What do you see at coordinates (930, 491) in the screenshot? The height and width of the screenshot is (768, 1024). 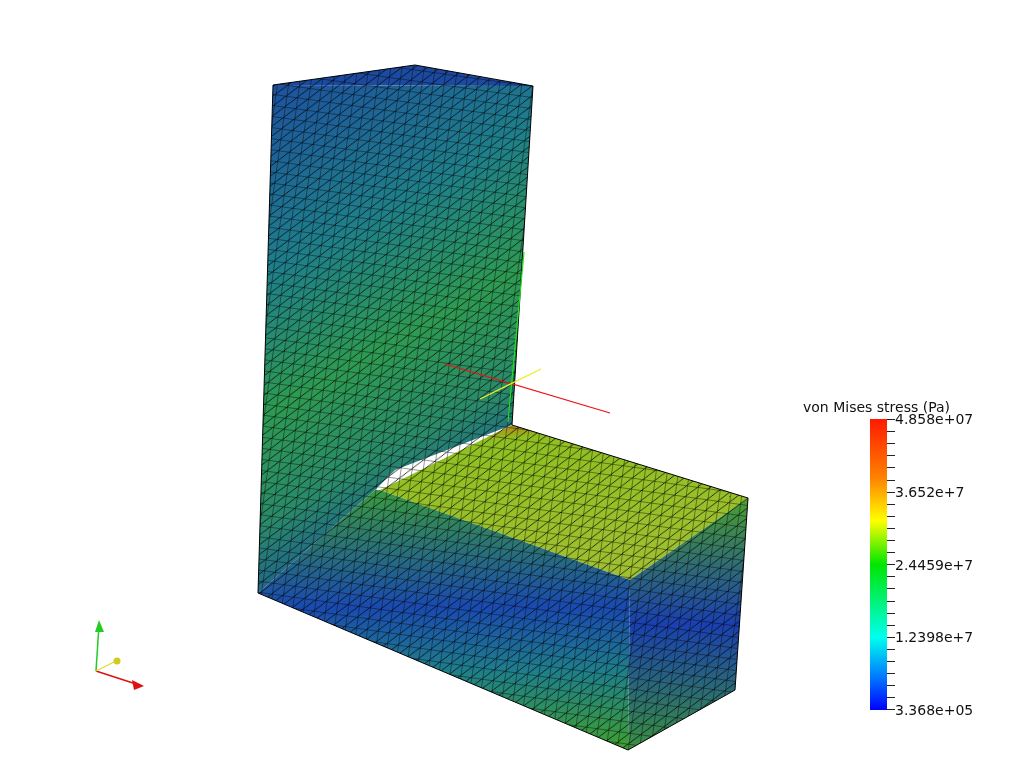 I see `scale-label: 3.652e+7` at bounding box center [930, 491].